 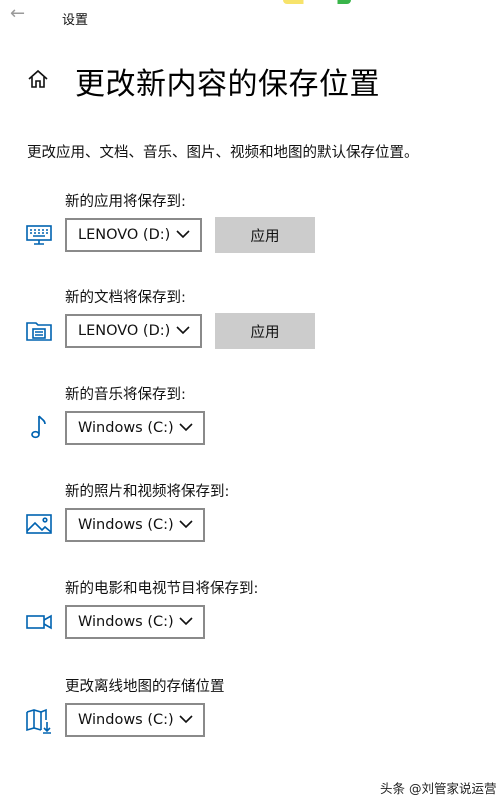 I want to click on photos-save-label: 新的照片和视频将保存到:, so click(x=147, y=492).